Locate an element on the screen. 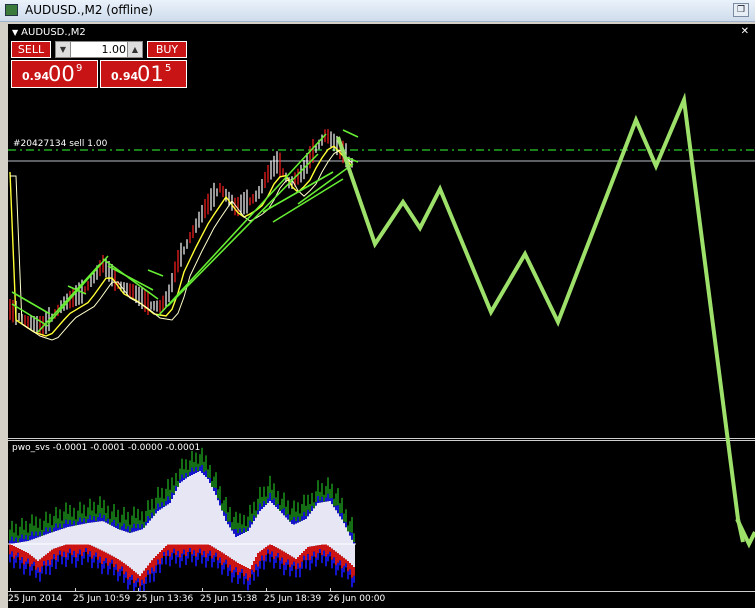 This screenshot has width=755, height=608. lot-size-value: 1.00 is located at coordinates (99, 49).